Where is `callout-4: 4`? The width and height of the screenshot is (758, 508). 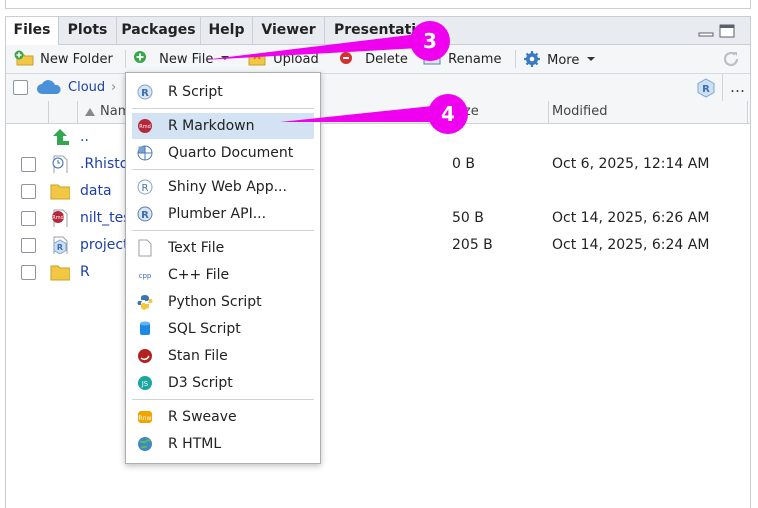
callout-4: 4 is located at coordinates (448, 114).